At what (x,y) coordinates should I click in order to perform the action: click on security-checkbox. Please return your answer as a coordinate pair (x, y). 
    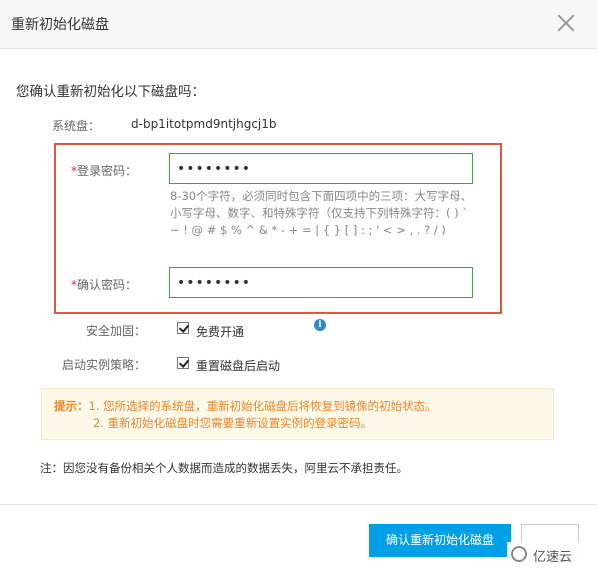
    Looking at the image, I should click on (183, 328).